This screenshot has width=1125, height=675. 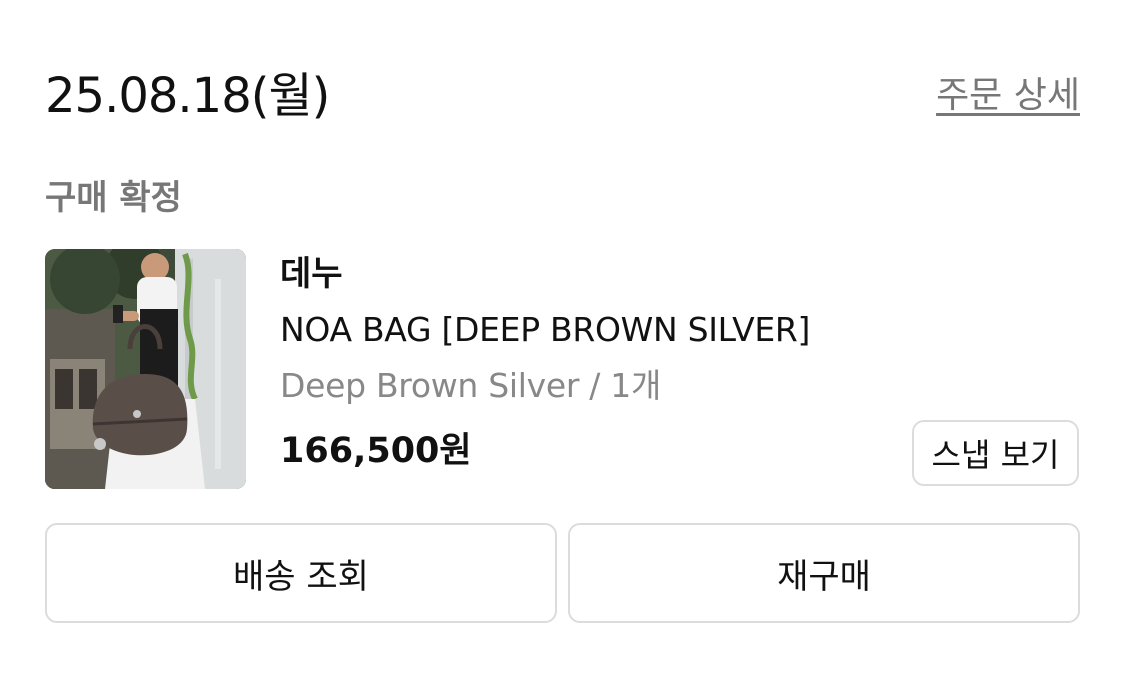 What do you see at coordinates (376, 451) in the screenshot?
I see `product-price: 166,500원` at bounding box center [376, 451].